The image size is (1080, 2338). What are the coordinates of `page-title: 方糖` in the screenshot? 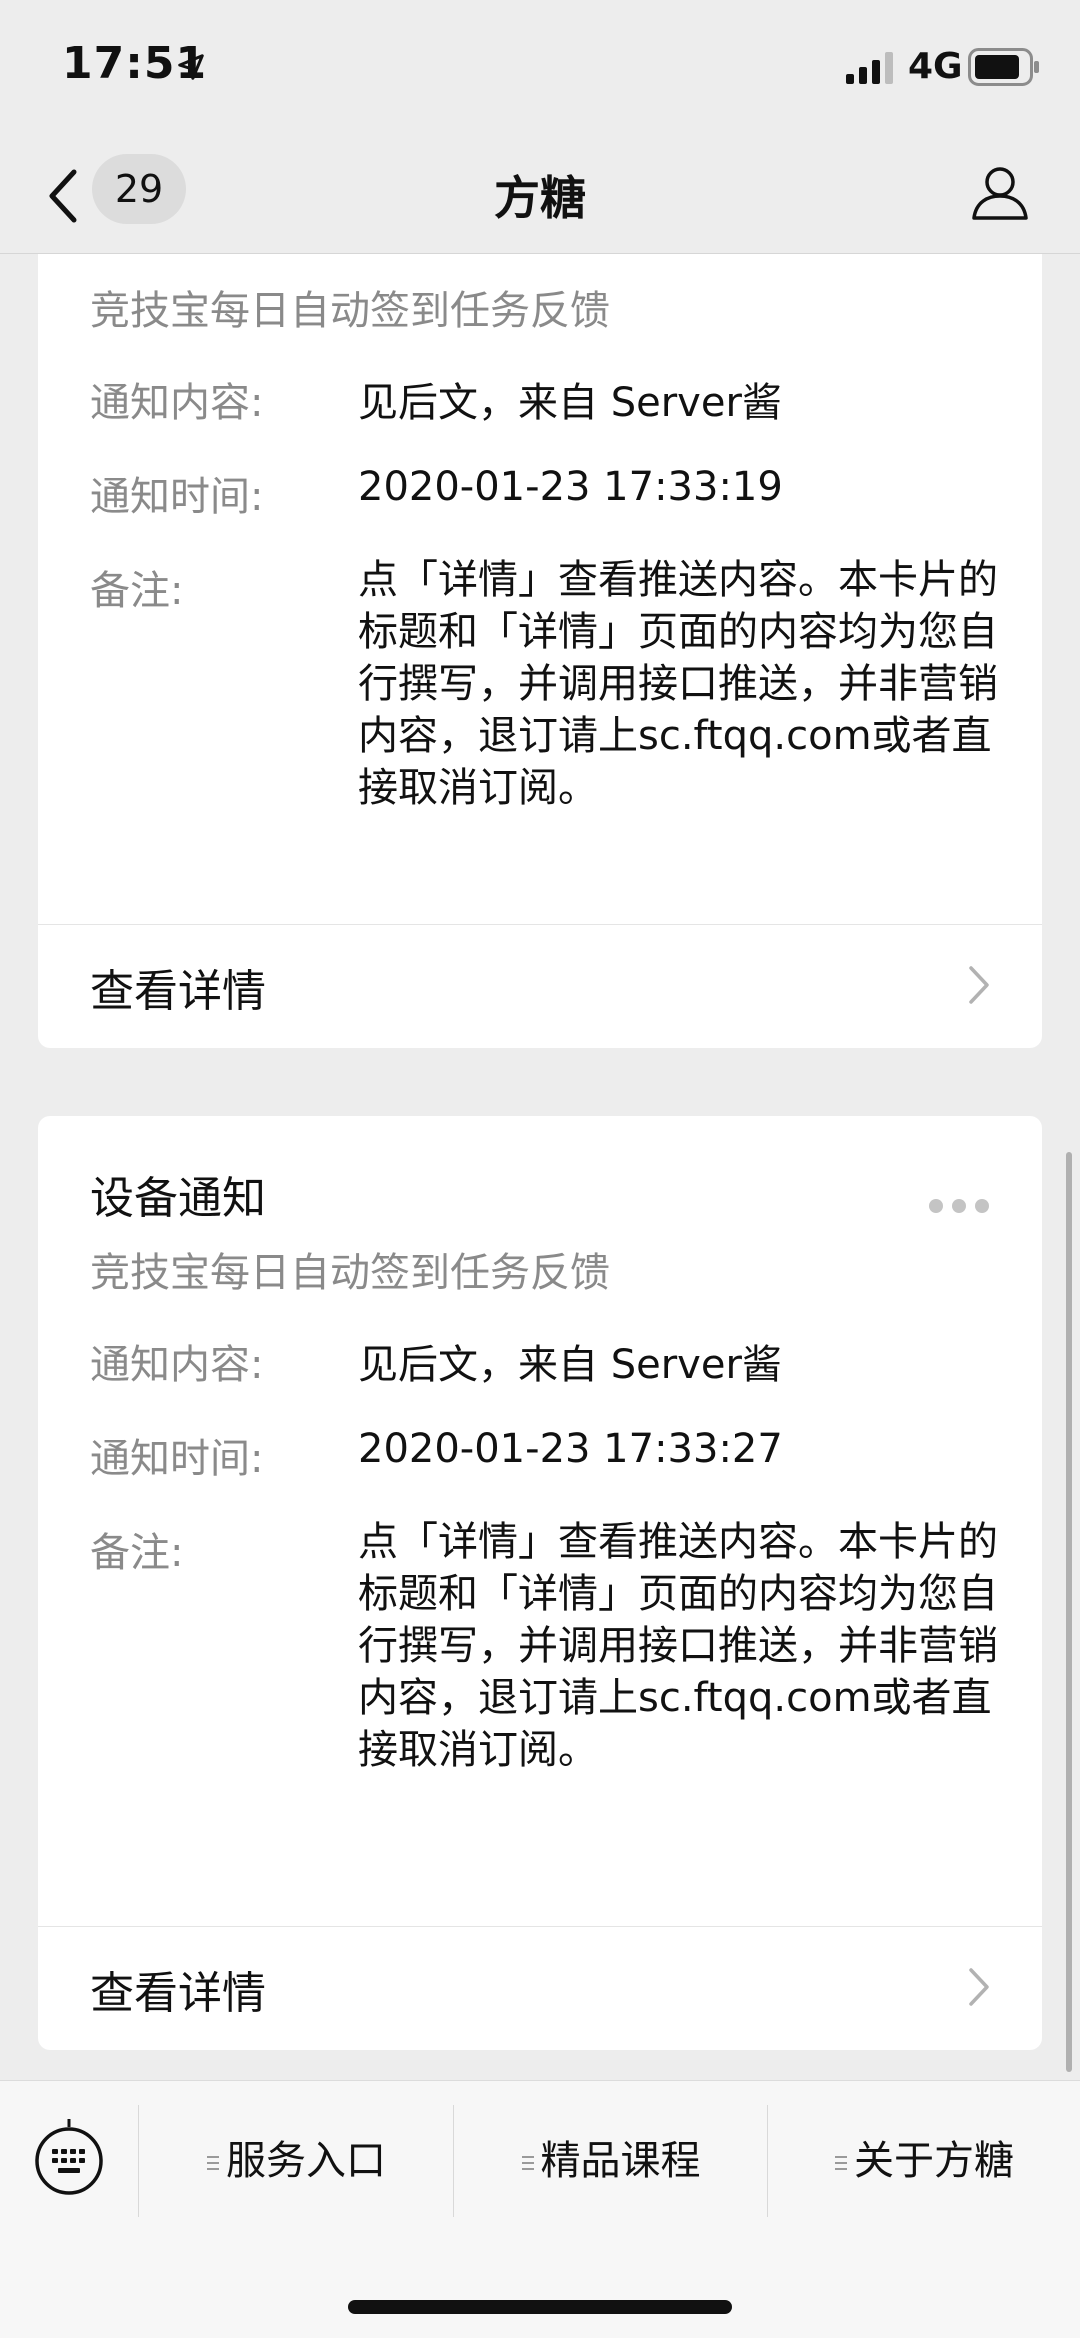 It's located at (540, 198).